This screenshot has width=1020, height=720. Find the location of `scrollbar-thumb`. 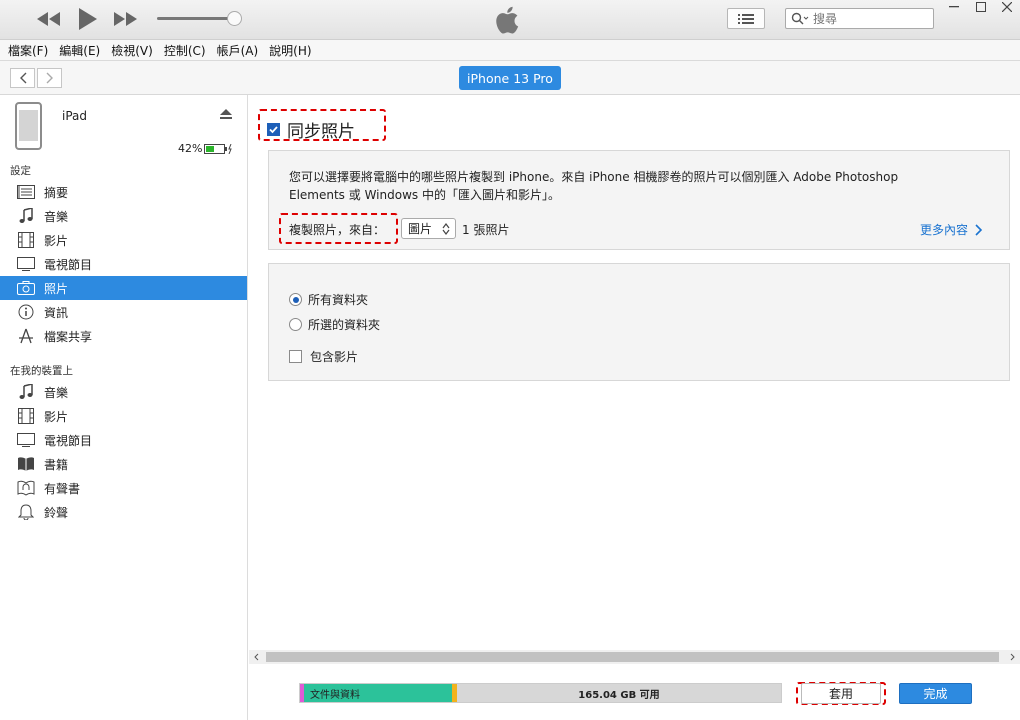

scrollbar-thumb is located at coordinates (632, 657).